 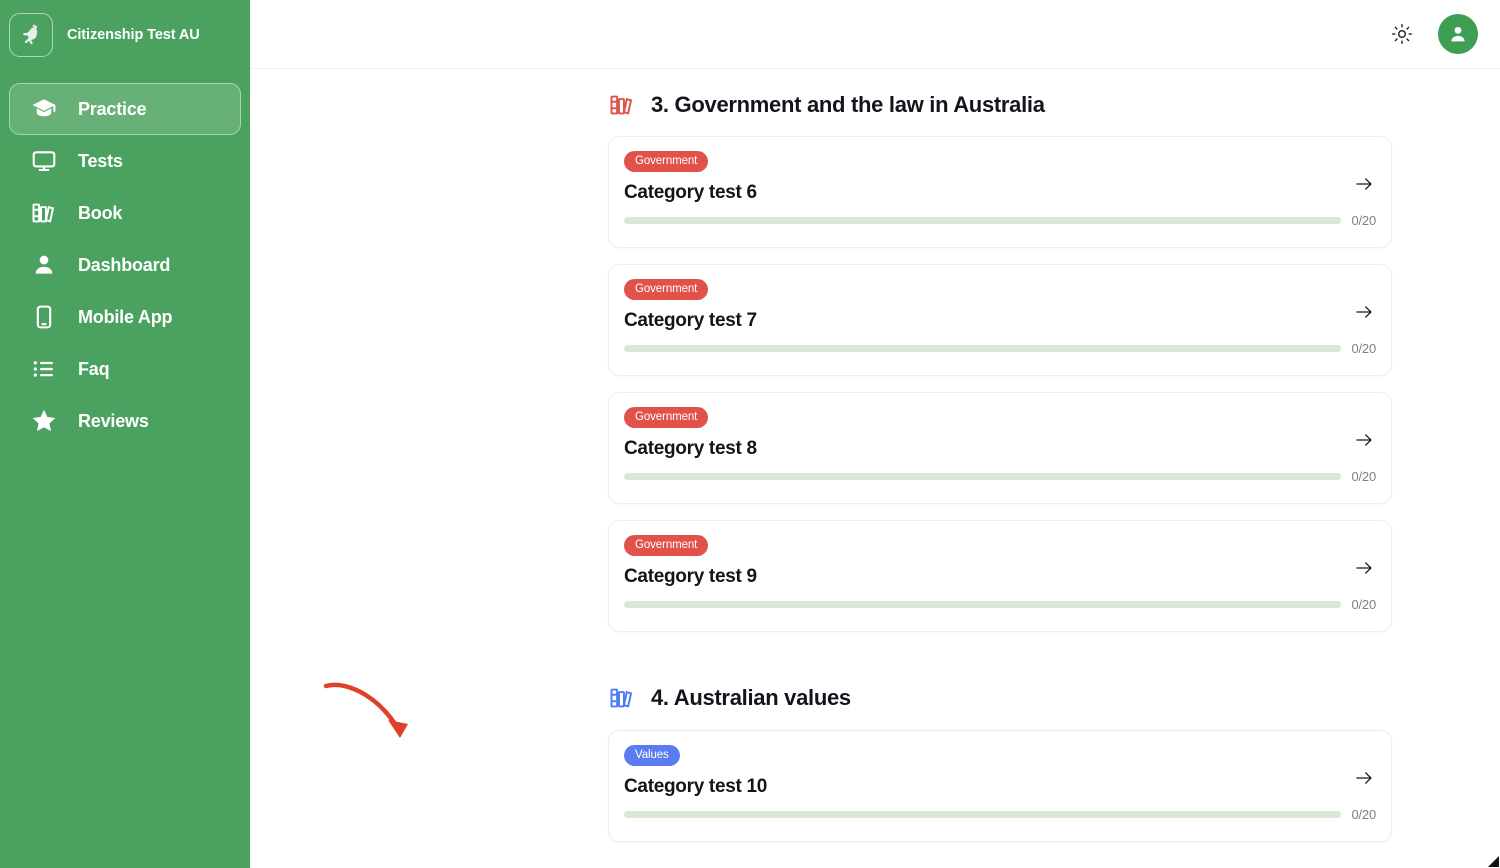 What do you see at coordinates (44, 265) in the screenshot?
I see `user-icon` at bounding box center [44, 265].